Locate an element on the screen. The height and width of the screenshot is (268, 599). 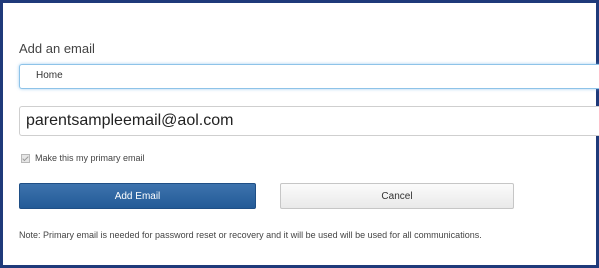
email-input: parentsampleemail@aol.com is located at coordinates (309, 121).